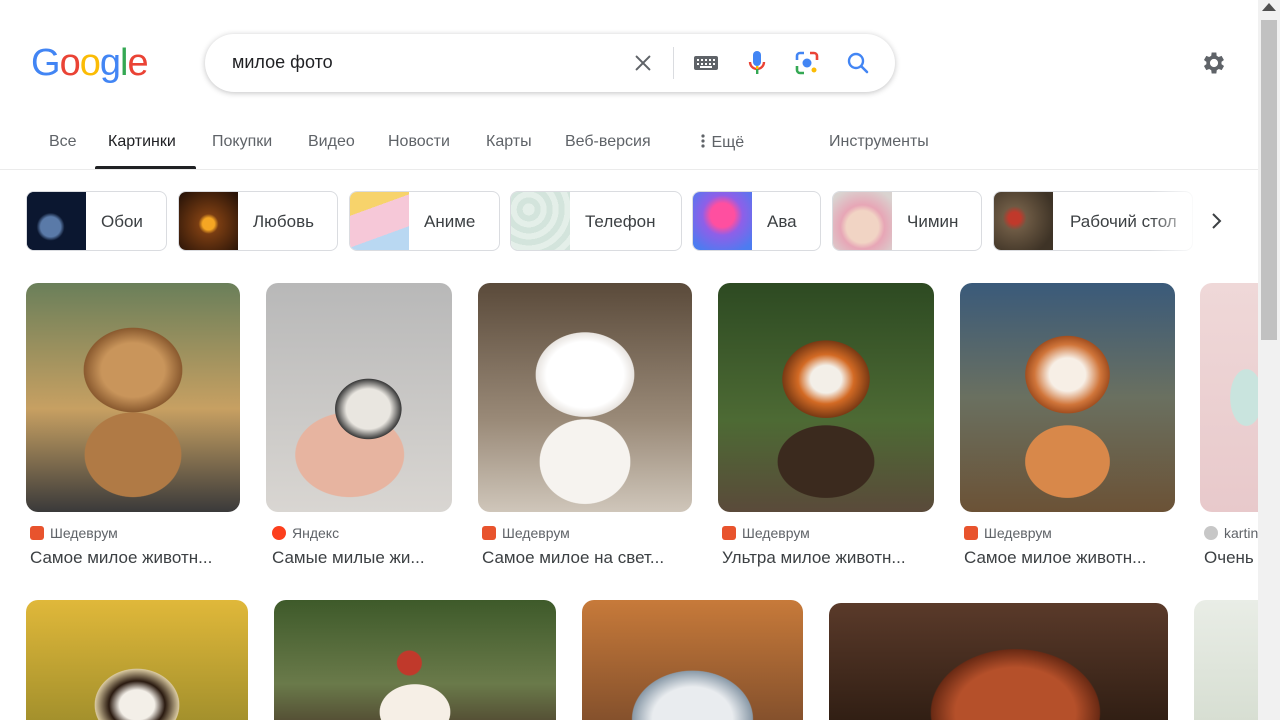 This screenshot has width=1280, height=720. What do you see at coordinates (96, 221) in the screenshot?
I see `chip-wallpapers: Обои` at bounding box center [96, 221].